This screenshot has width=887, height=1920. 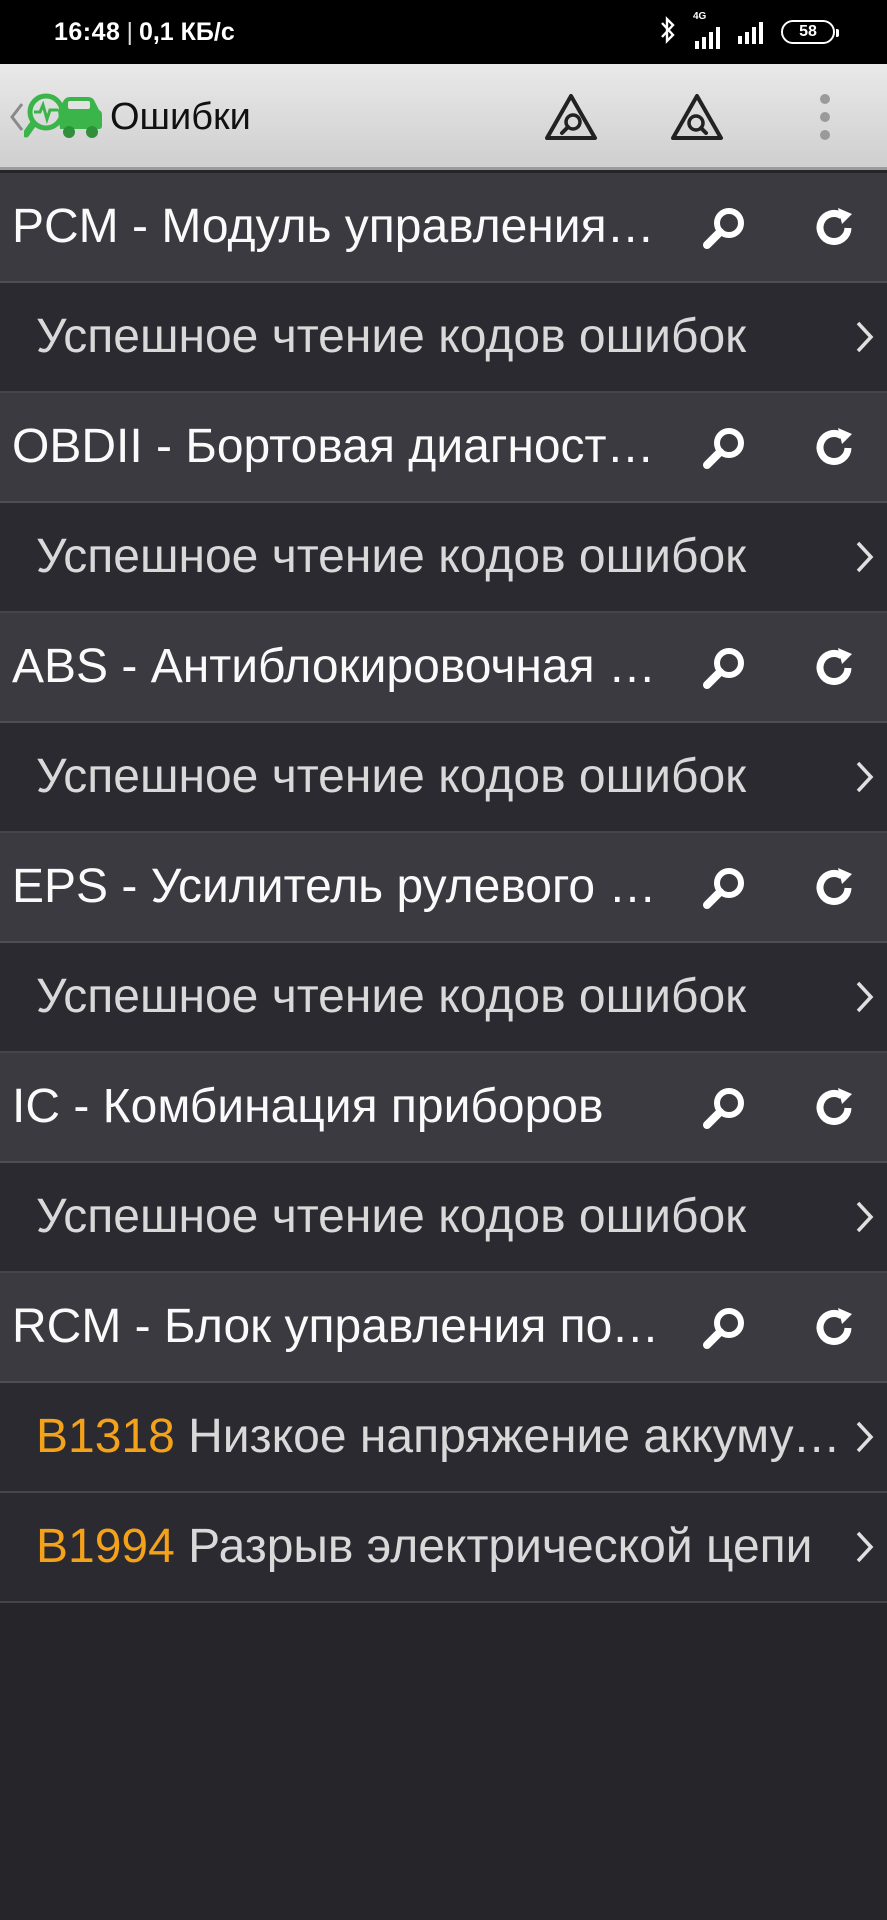 I want to click on battery-icon: 58, so click(x=810, y=32).